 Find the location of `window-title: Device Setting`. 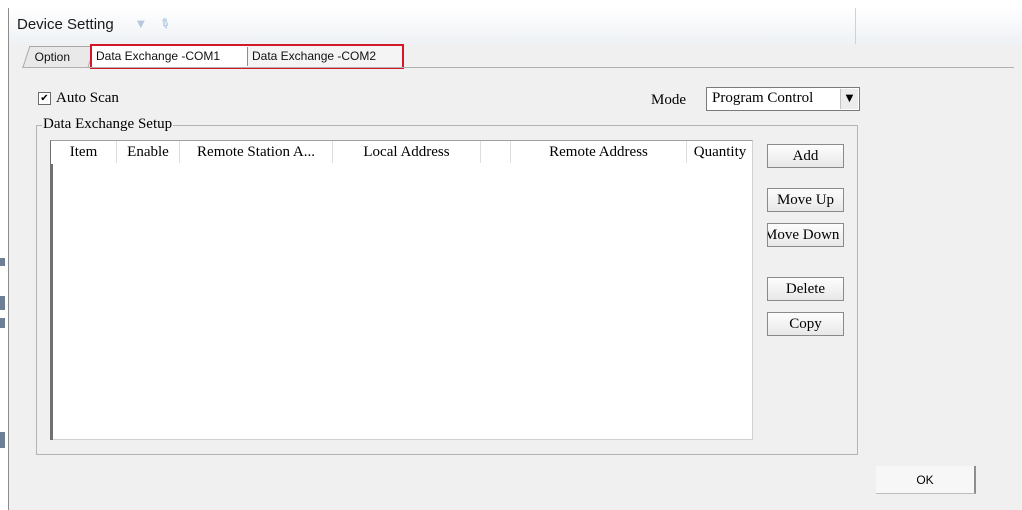

window-title: Device Setting is located at coordinates (65, 24).